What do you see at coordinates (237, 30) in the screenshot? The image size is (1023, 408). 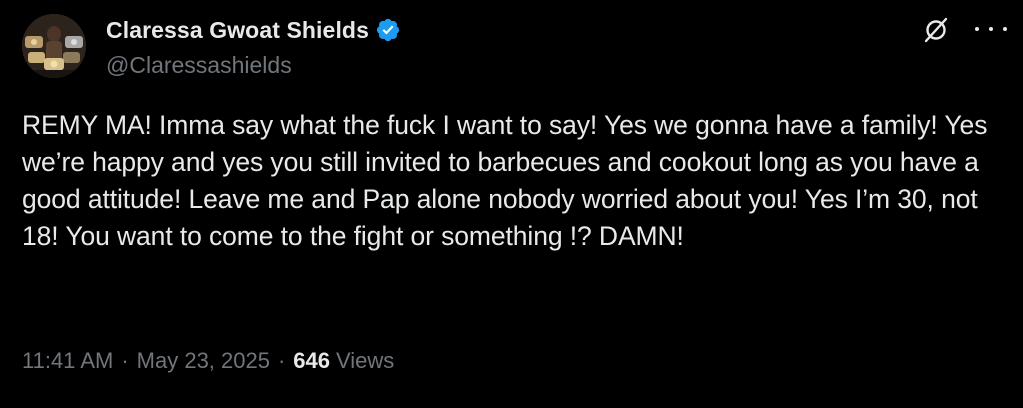 I see `display-name: Claressa Gwoat Shields` at bounding box center [237, 30].